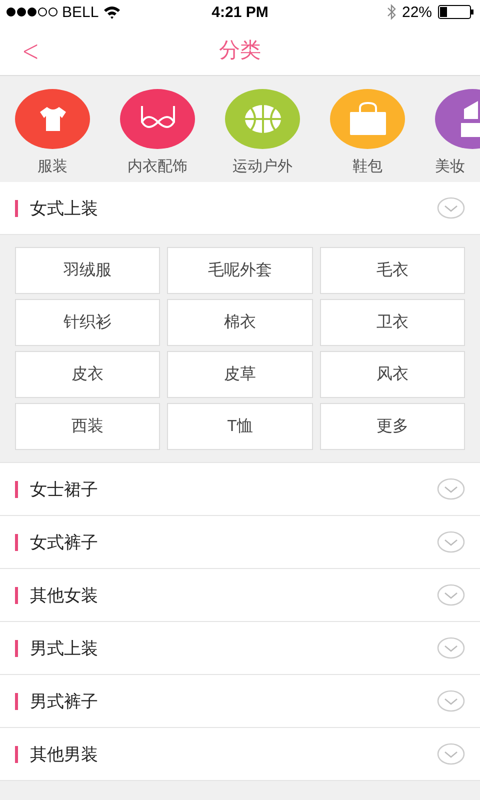 This screenshot has height=800, width=480. Describe the element at coordinates (157, 129) in the screenshot. I see `category-item: 内衣配饰` at that location.